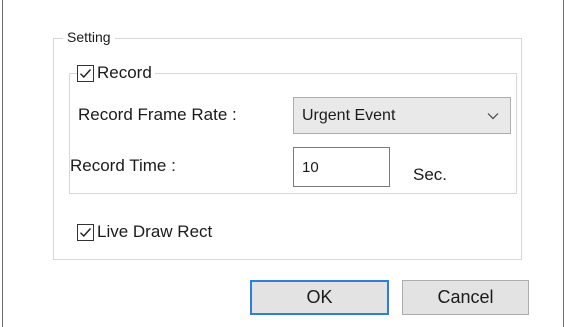  I want to click on record-checkbox-row: Record, so click(116, 73).